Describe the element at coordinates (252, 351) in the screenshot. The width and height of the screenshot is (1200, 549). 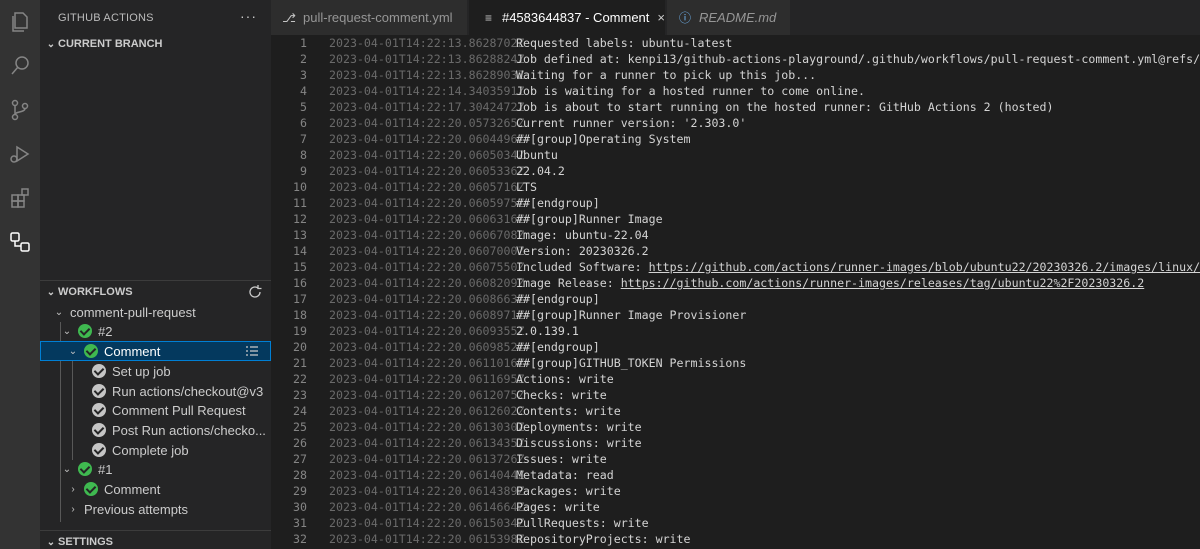
I see `view-logs-icon` at that location.